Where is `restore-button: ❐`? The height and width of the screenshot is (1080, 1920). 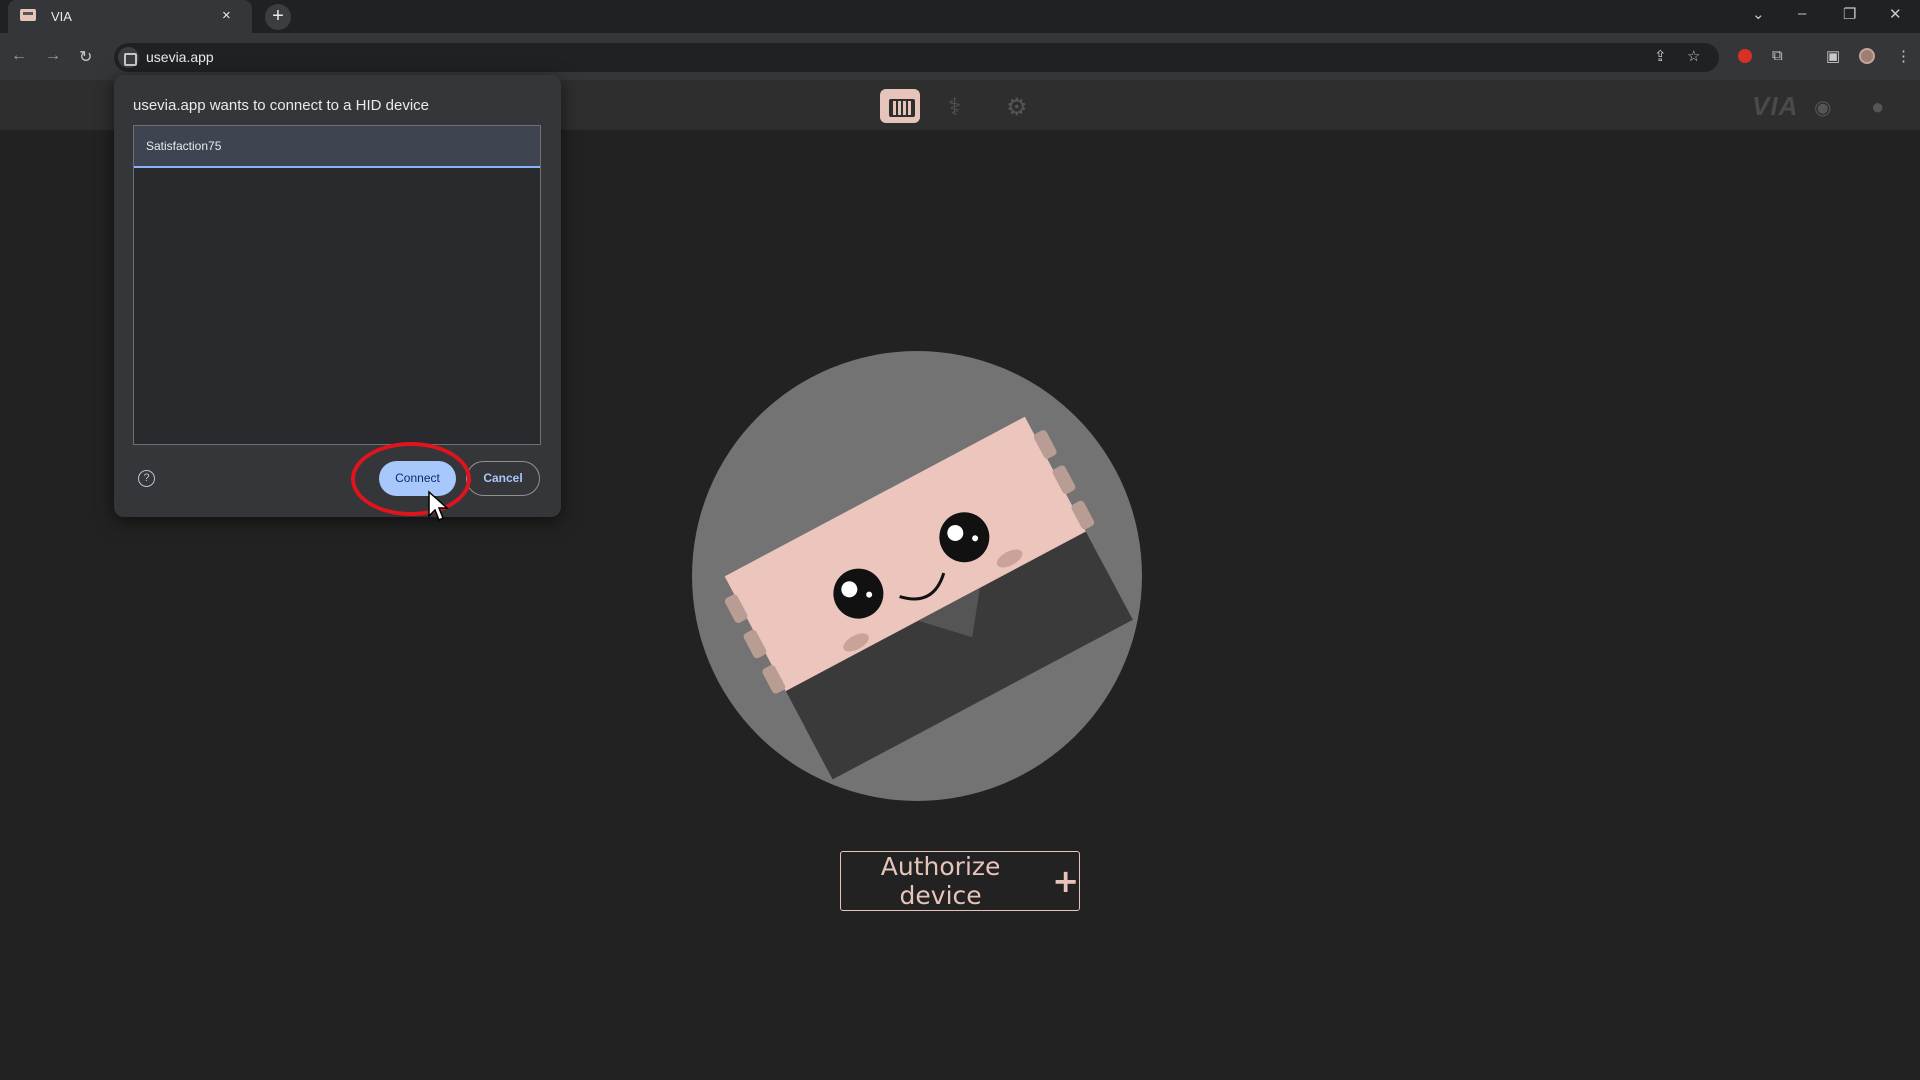
restore-button: ❐ is located at coordinates (1849, 14).